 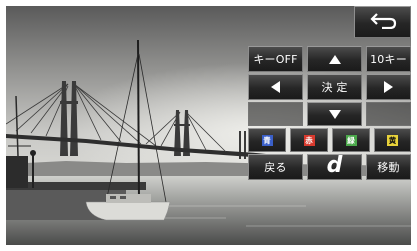 I want to click on key-off-label: キーOFF, so click(x=275, y=59).